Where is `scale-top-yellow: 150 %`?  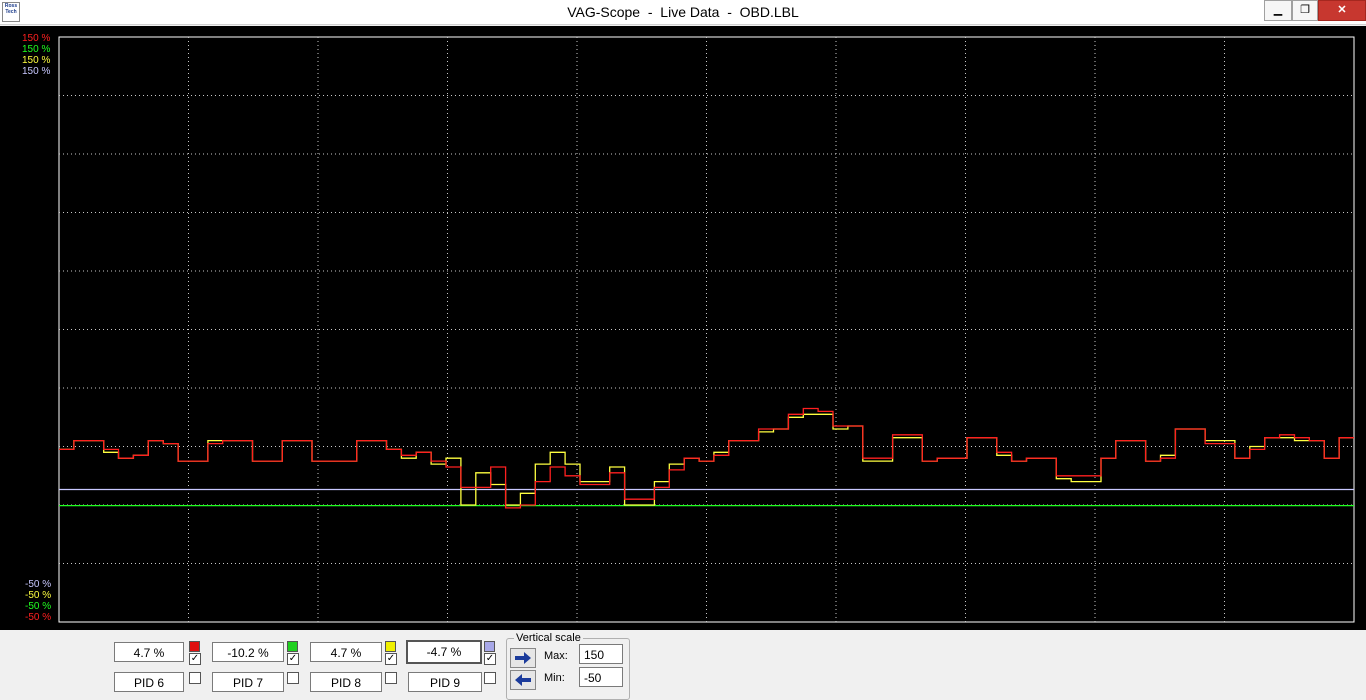 scale-top-yellow: 150 % is located at coordinates (36, 60).